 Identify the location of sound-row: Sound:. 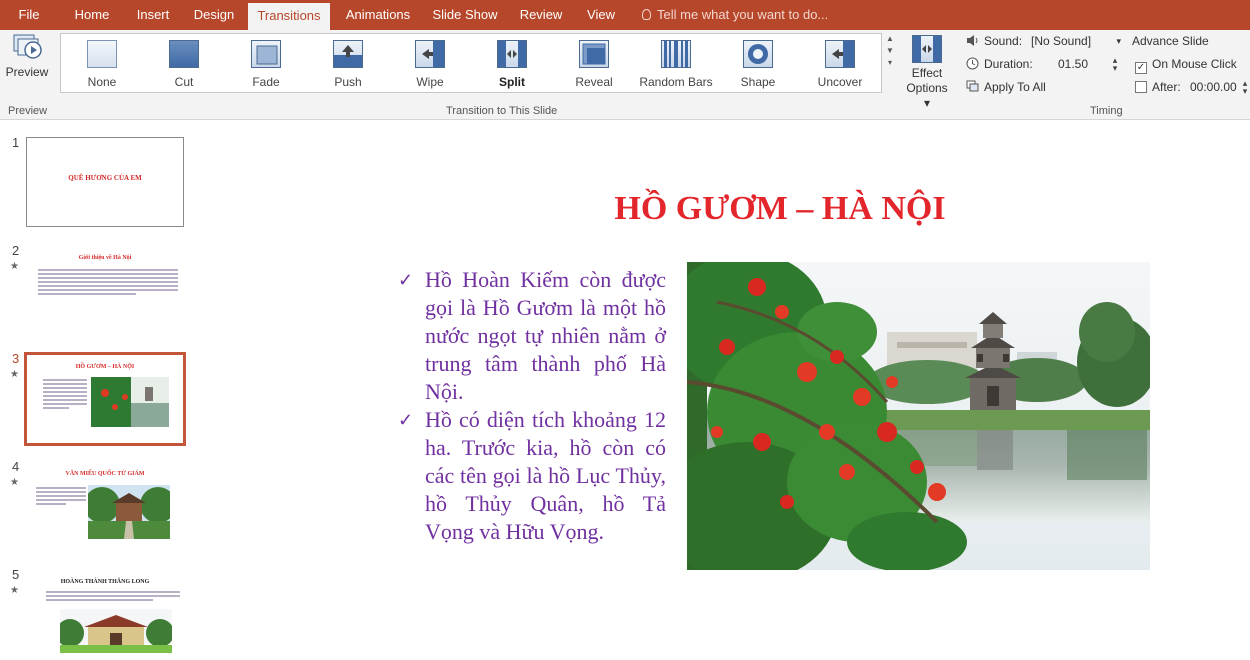
(994, 41).